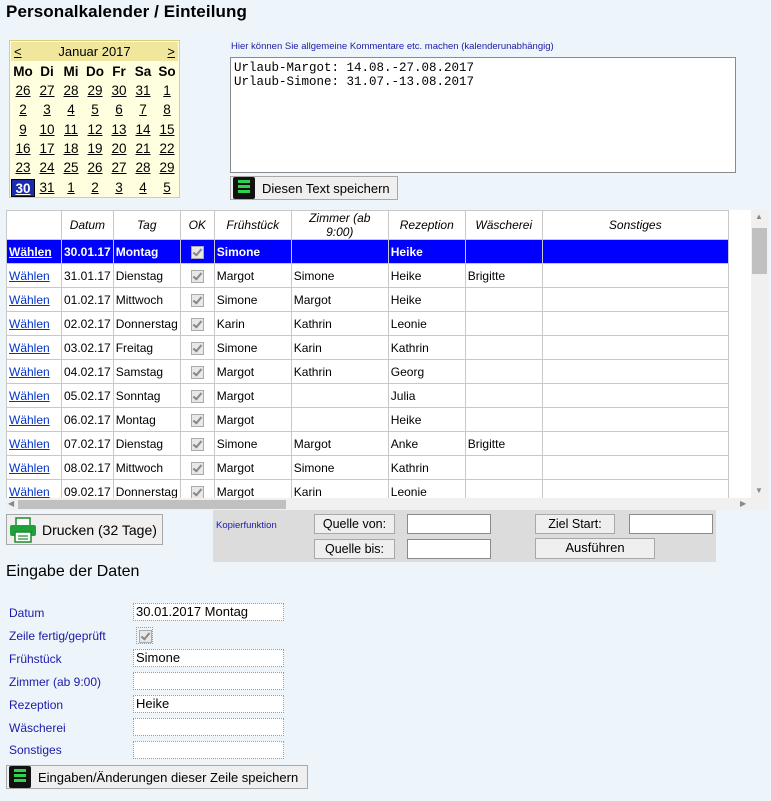 The height and width of the screenshot is (801, 771). What do you see at coordinates (167, 110) in the screenshot?
I see `calendar-day: 8` at bounding box center [167, 110].